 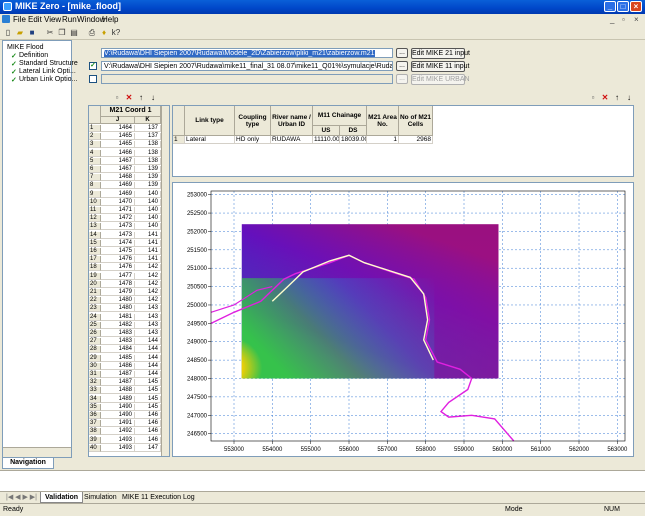 I want to click on table-row: 19 1477 142, so click(x=129, y=276).